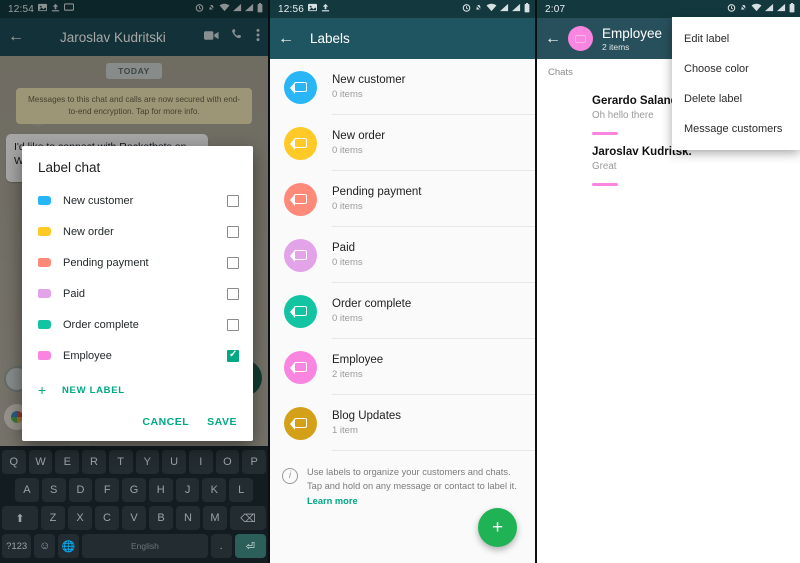 This screenshot has width=800, height=563. What do you see at coordinates (402, 367) in the screenshot?
I see `list-item: Employee 2 items` at bounding box center [402, 367].